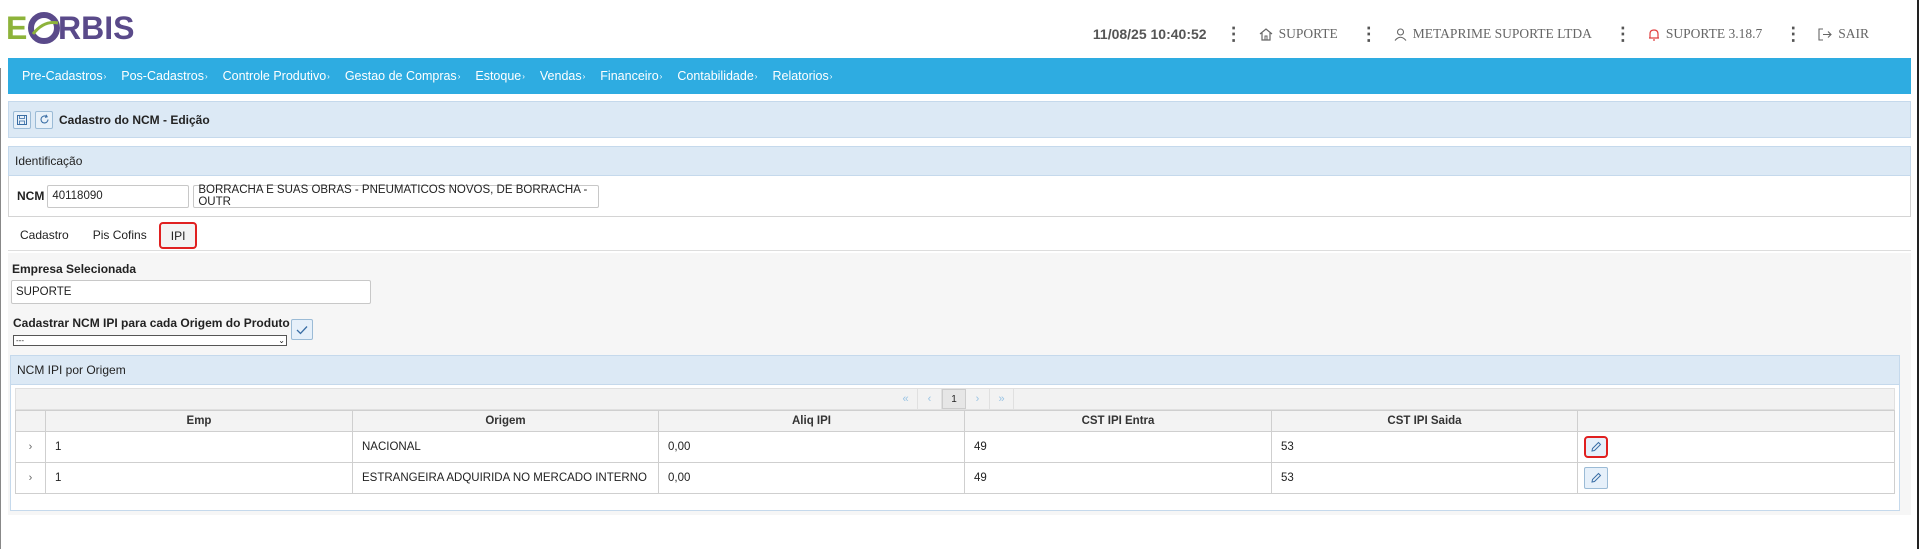 This screenshot has width=1919, height=549. Describe the element at coordinates (118, 196) in the screenshot. I see `ncm-code-field: 40118090` at that location.